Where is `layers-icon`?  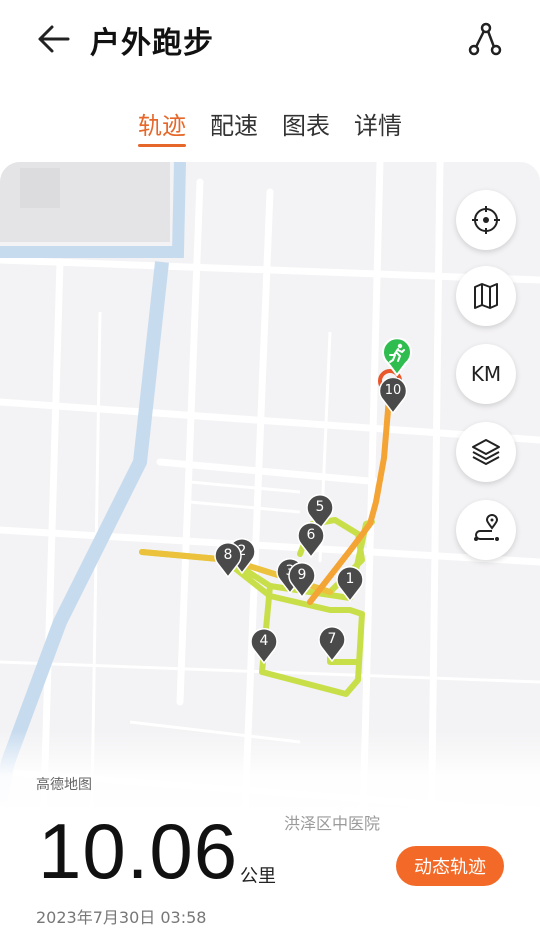
layers-icon is located at coordinates (486, 452).